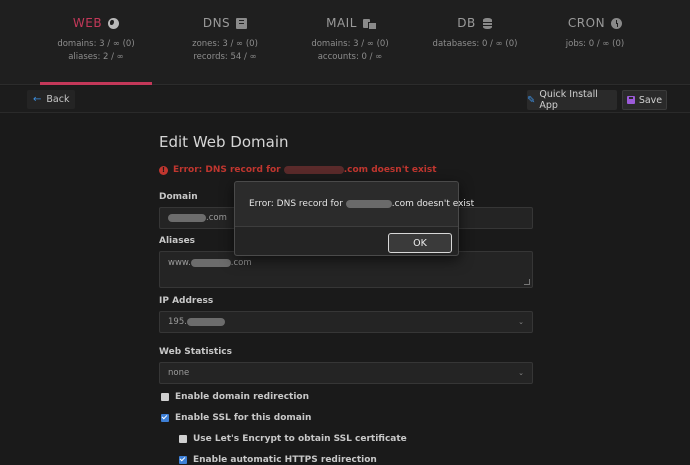 The width and height of the screenshot is (690, 465). Describe the element at coordinates (165, 397) in the screenshot. I see `domain-redirection-checkbox` at that location.